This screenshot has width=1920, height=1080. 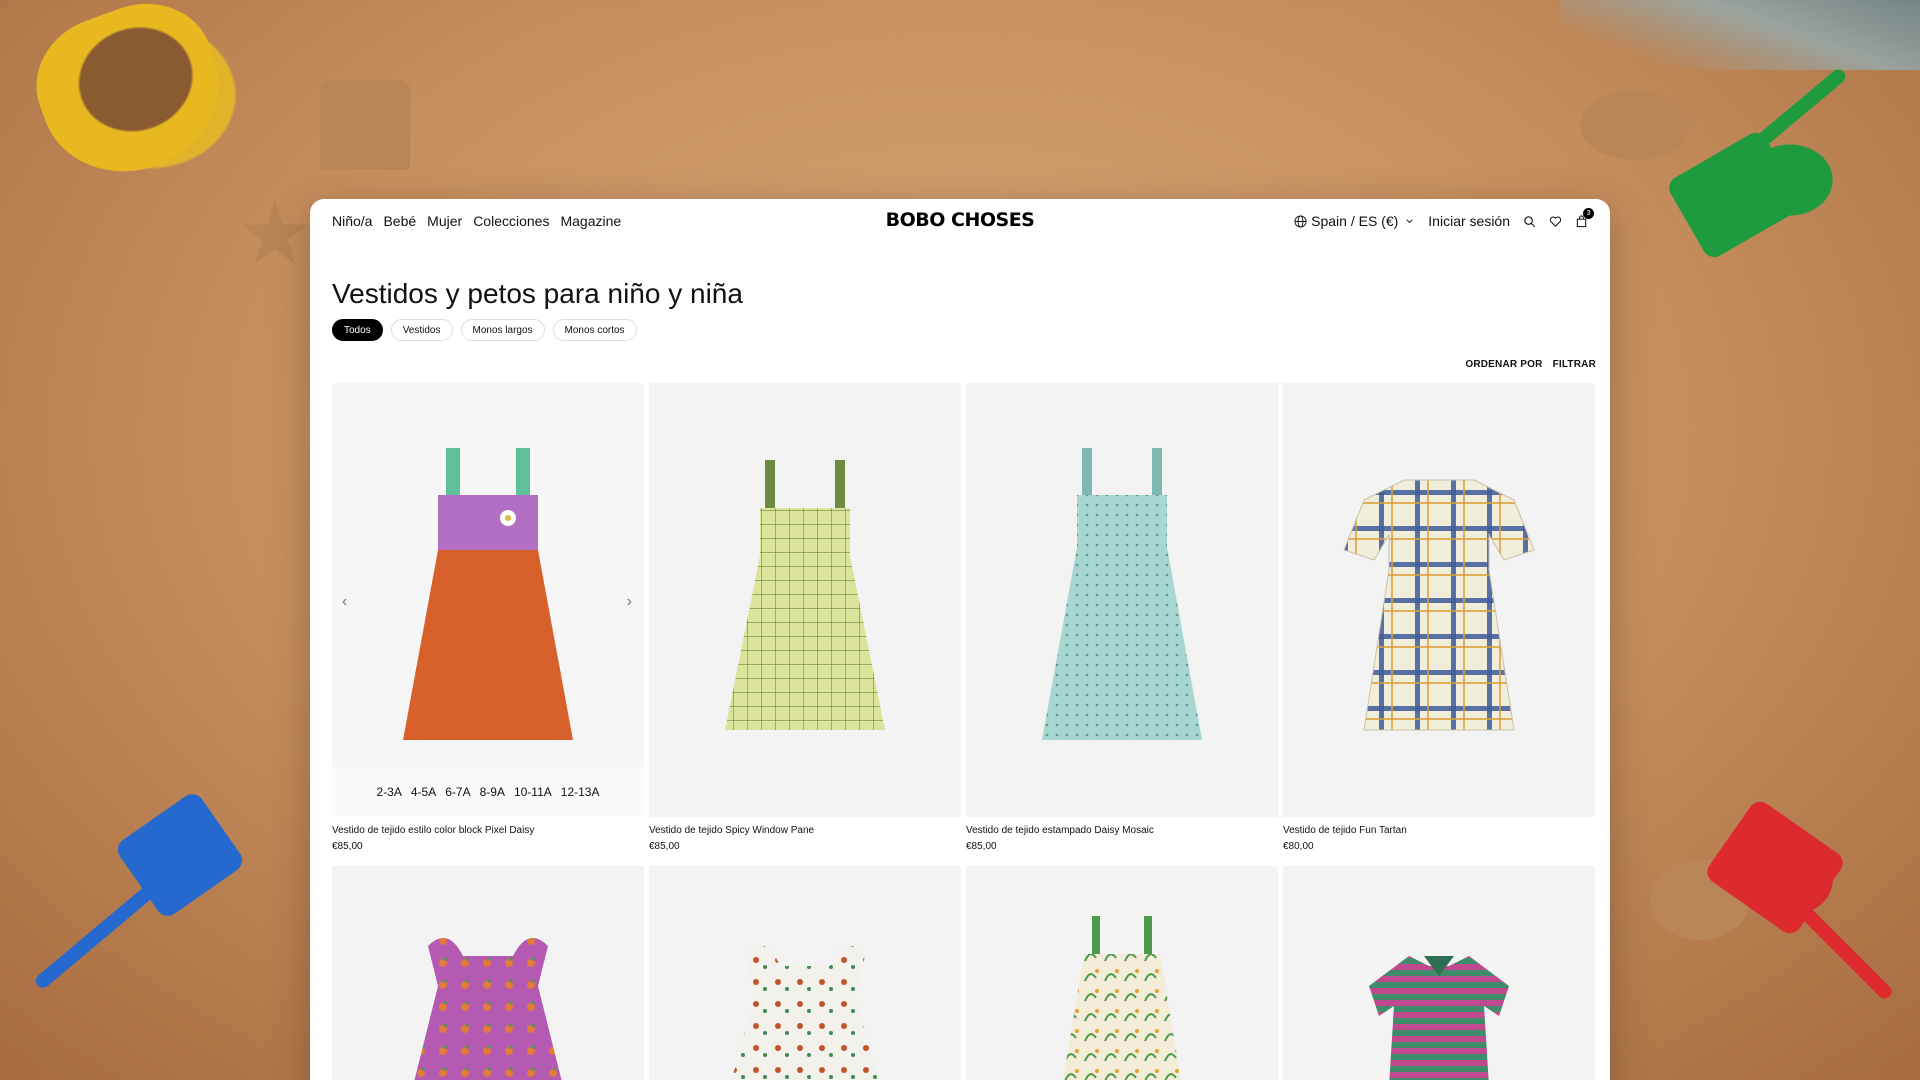 What do you see at coordinates (423, 792) in the screenshot?
I see `size-option: 4-5A` at bounding box center [423, 792].